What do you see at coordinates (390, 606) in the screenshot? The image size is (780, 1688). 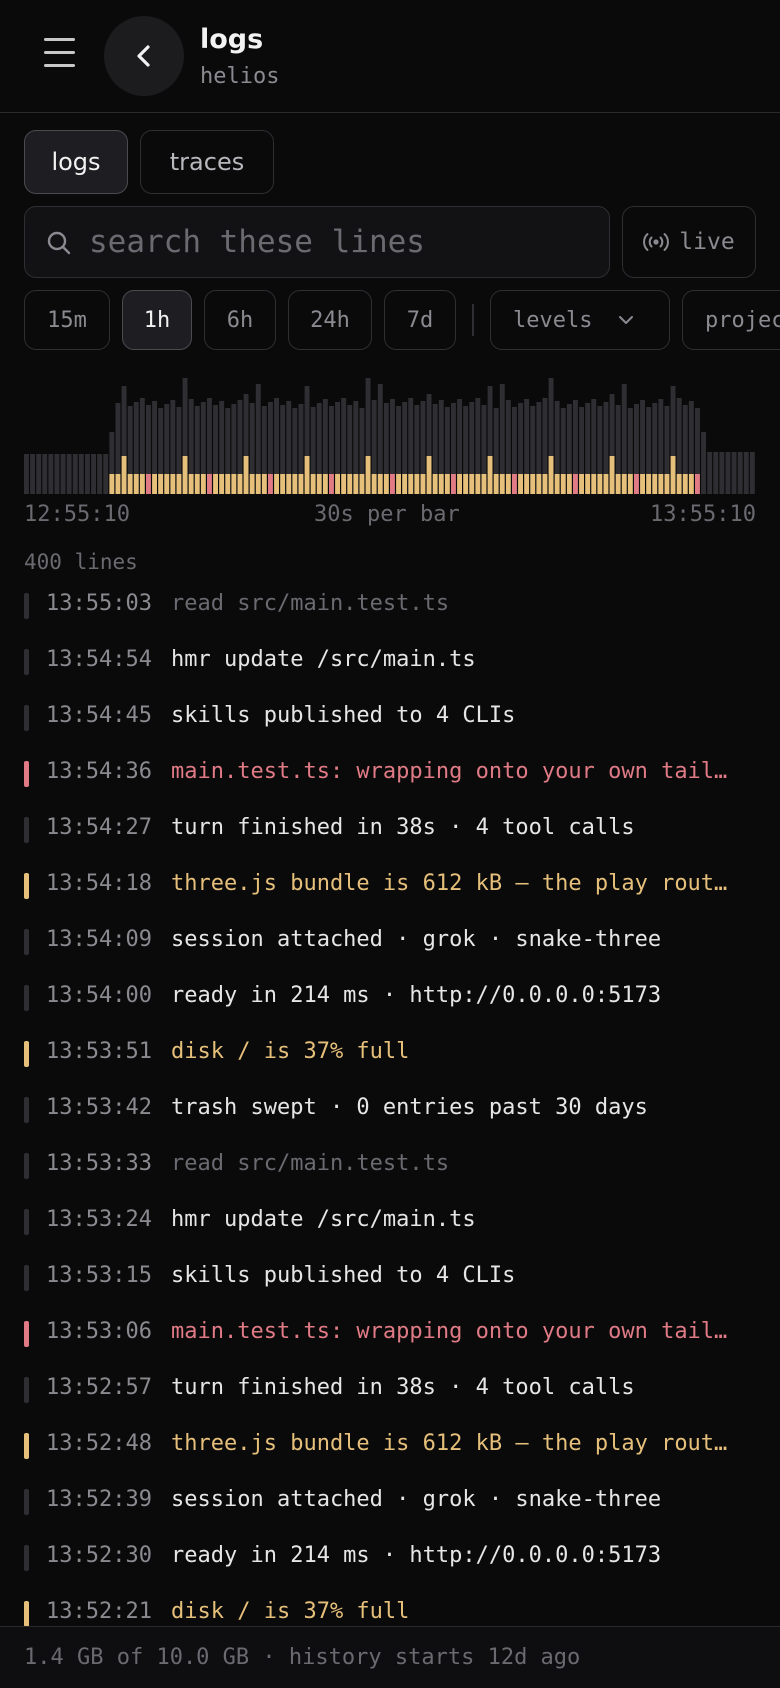 I see `log-row: 13:55:03 read src/main.test.ts` at bounding box center [390, 606].